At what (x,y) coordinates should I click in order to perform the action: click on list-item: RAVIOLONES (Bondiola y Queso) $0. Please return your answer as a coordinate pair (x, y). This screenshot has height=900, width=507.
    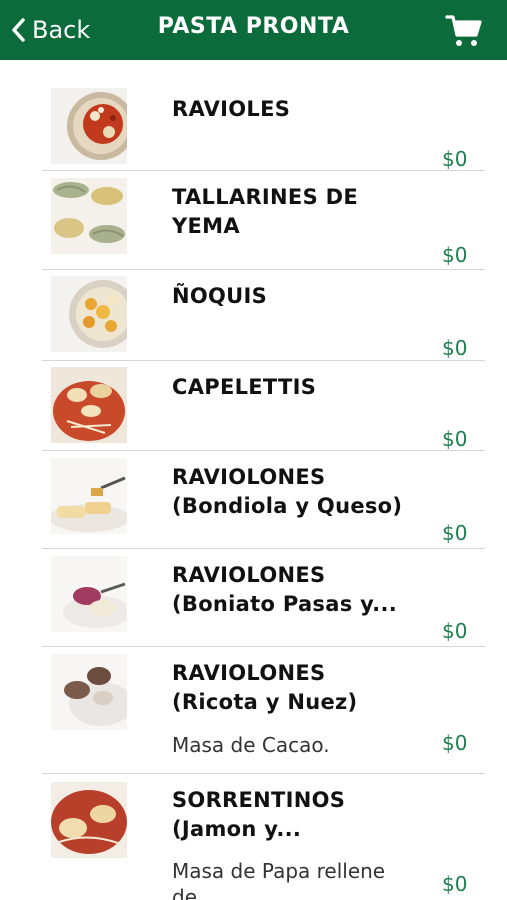
    Looking at the image, I should click on (253, 499).